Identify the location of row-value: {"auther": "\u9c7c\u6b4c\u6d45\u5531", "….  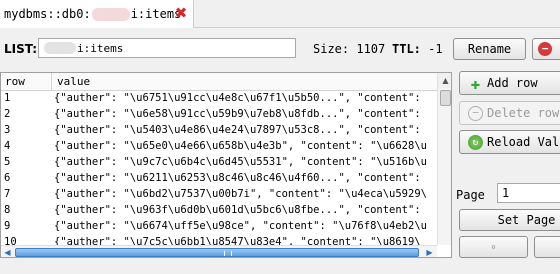
(240, 162).